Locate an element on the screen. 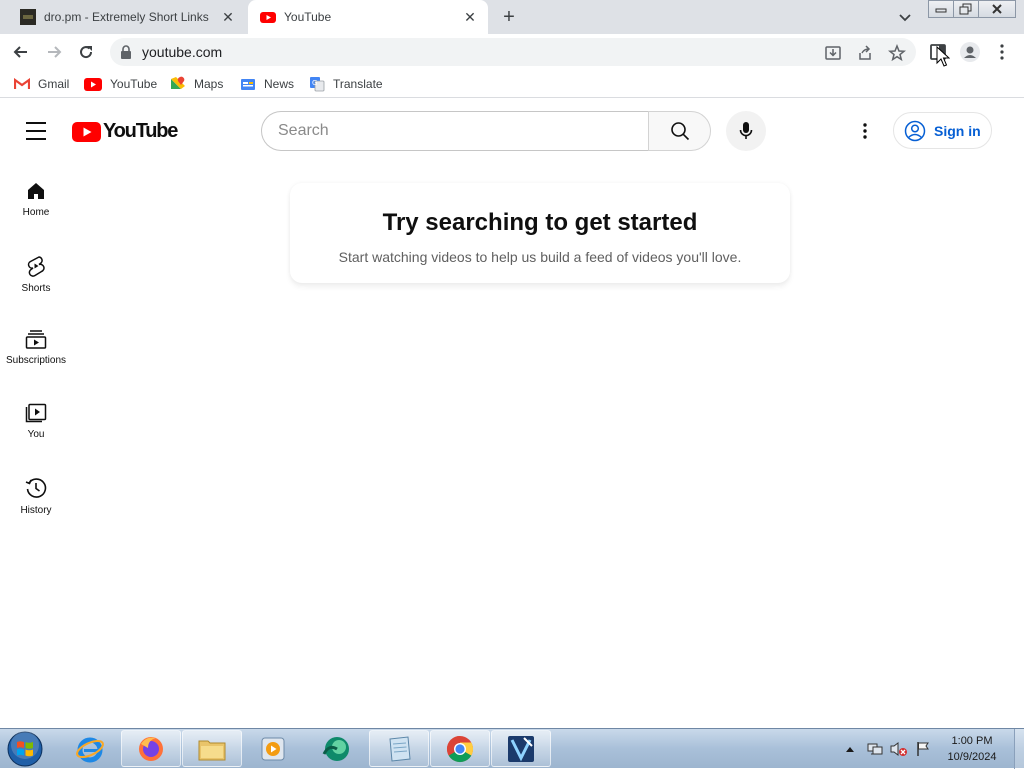 This screenshot has width=1024, height=769. search-box: Search is located at coordinates (486, 131).